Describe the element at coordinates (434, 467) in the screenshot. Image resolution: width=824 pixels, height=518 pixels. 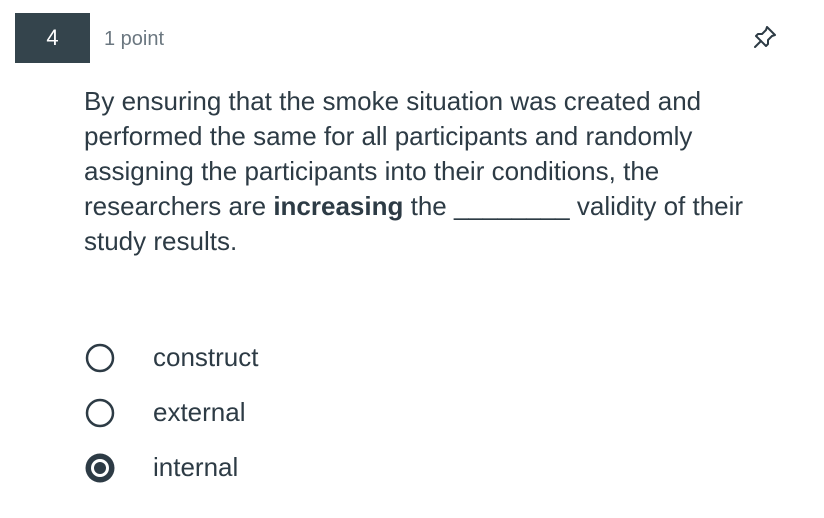
I see `answer-option-internal: internal` at that location.